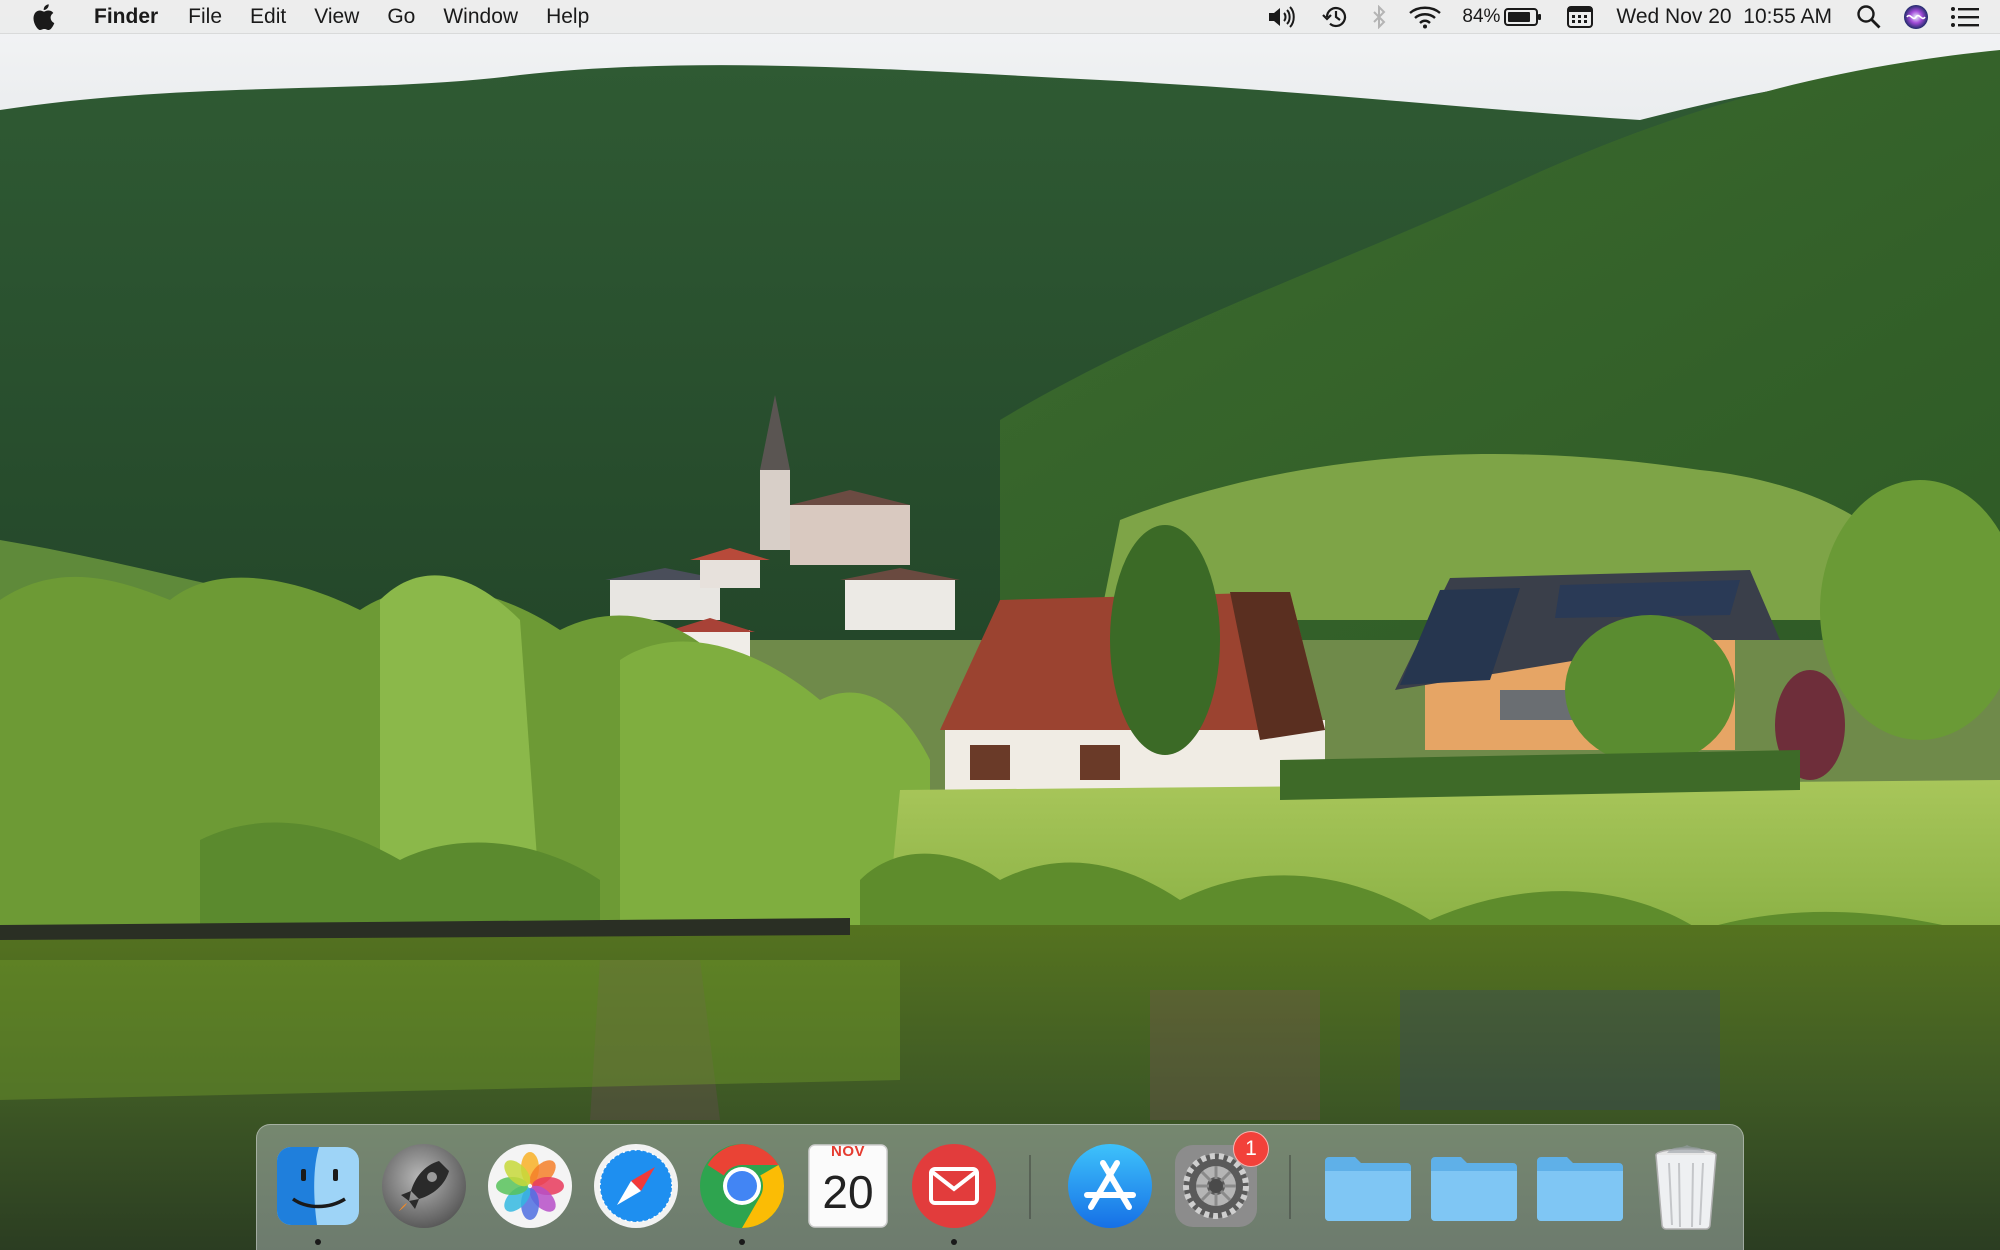  I want to click on dock-trash, so click(1686, 1186).